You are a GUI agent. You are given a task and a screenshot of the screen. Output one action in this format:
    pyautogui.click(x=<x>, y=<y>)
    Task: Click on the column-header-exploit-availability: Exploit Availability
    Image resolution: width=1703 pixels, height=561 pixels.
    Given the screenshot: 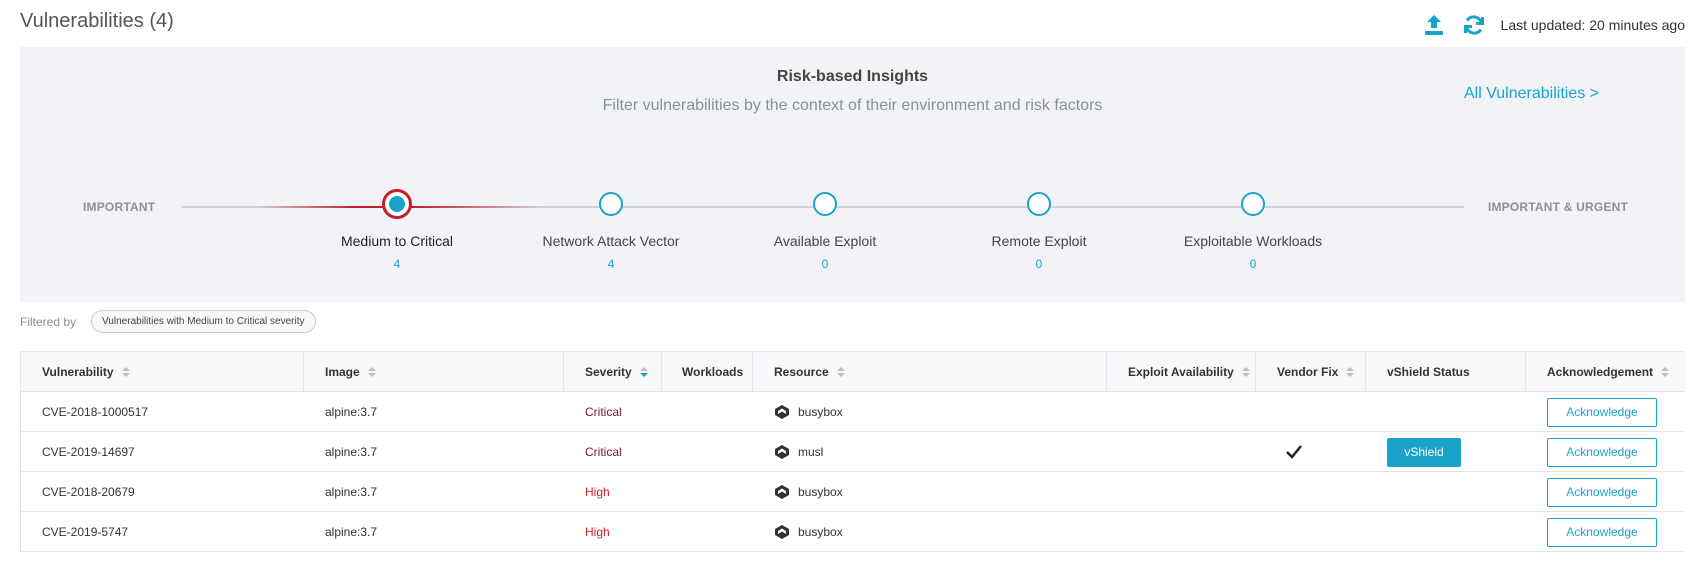 What is the action you would take?
    pyautogui.click(x=1181, y=372)
    